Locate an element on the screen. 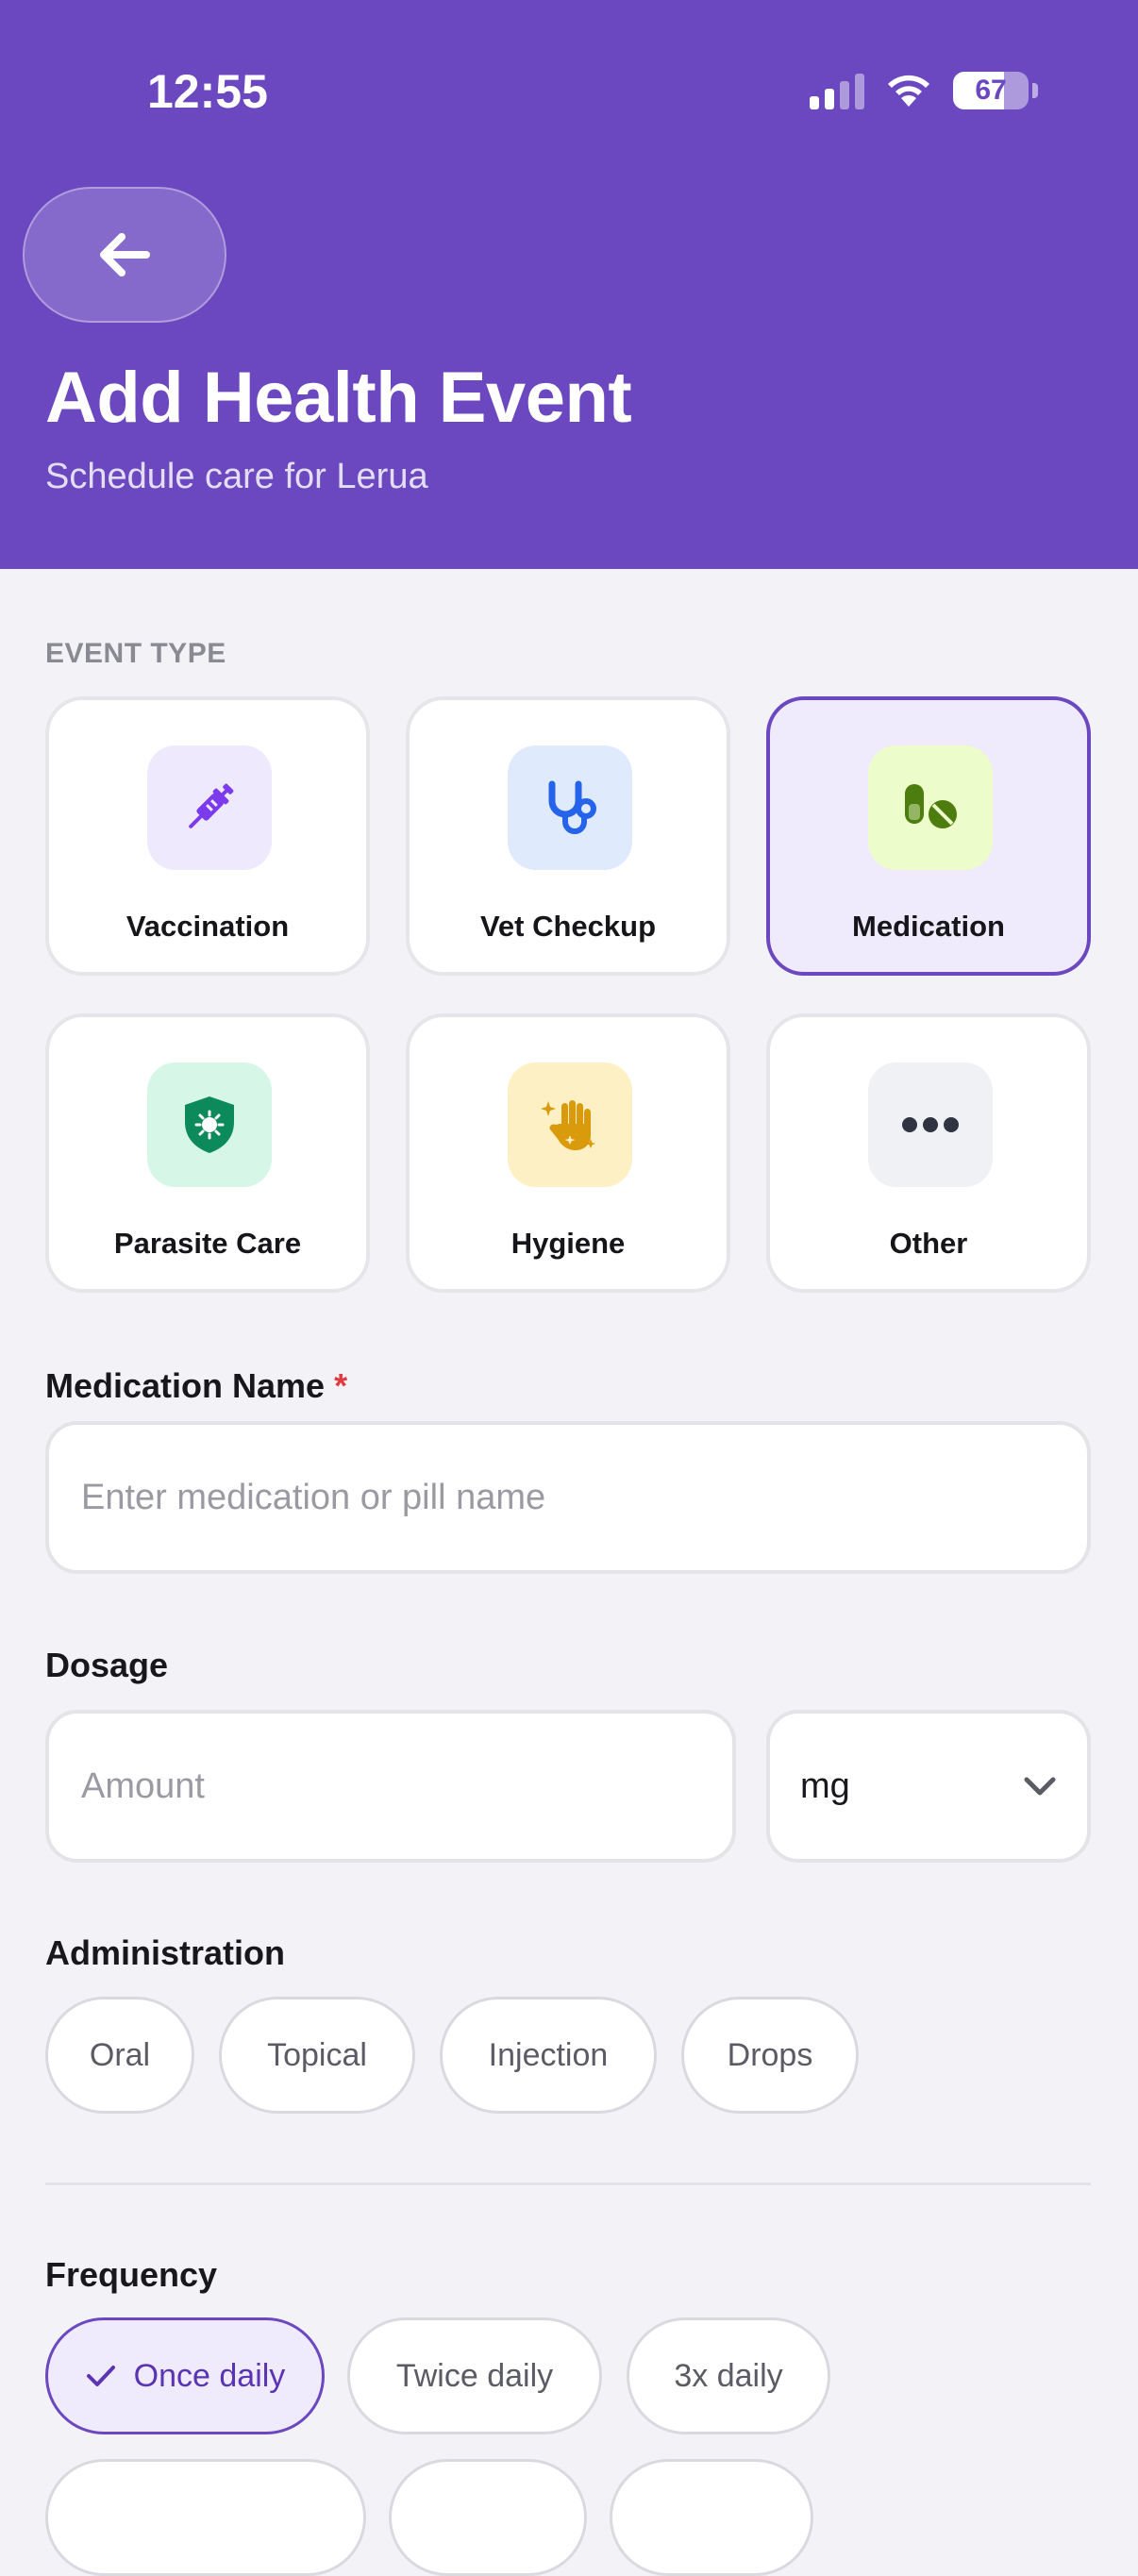 This screenshot has width=1138, height=2576. battery-tip is located at coordinates (1035, 90).